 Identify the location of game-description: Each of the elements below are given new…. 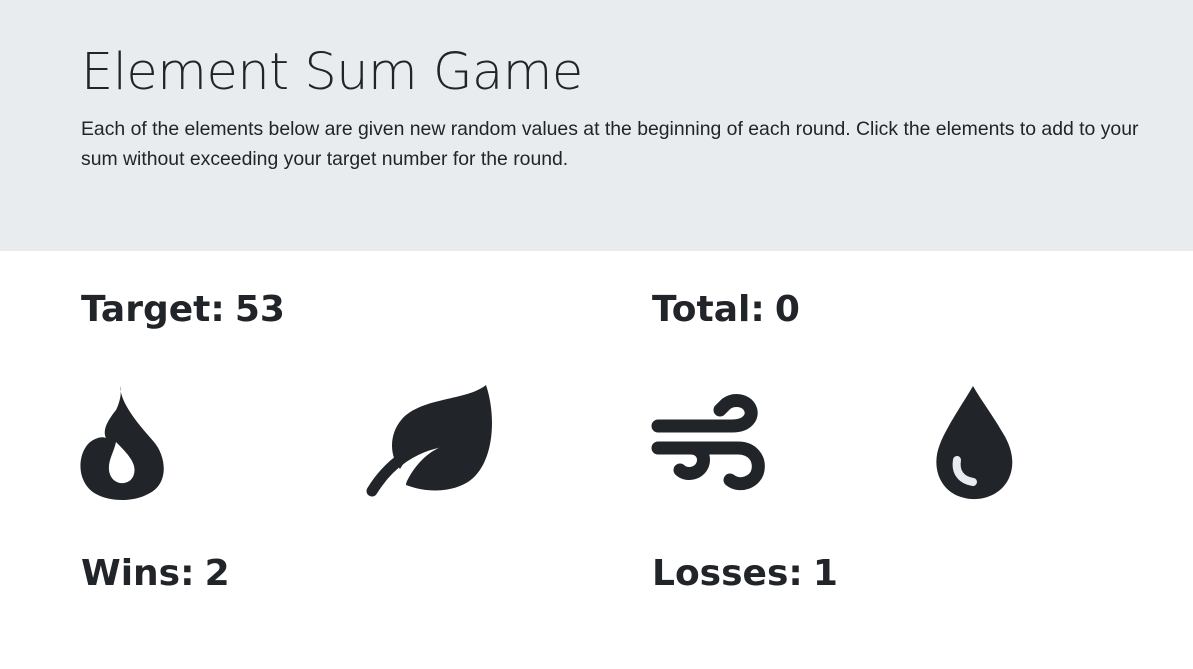
(610, 144).